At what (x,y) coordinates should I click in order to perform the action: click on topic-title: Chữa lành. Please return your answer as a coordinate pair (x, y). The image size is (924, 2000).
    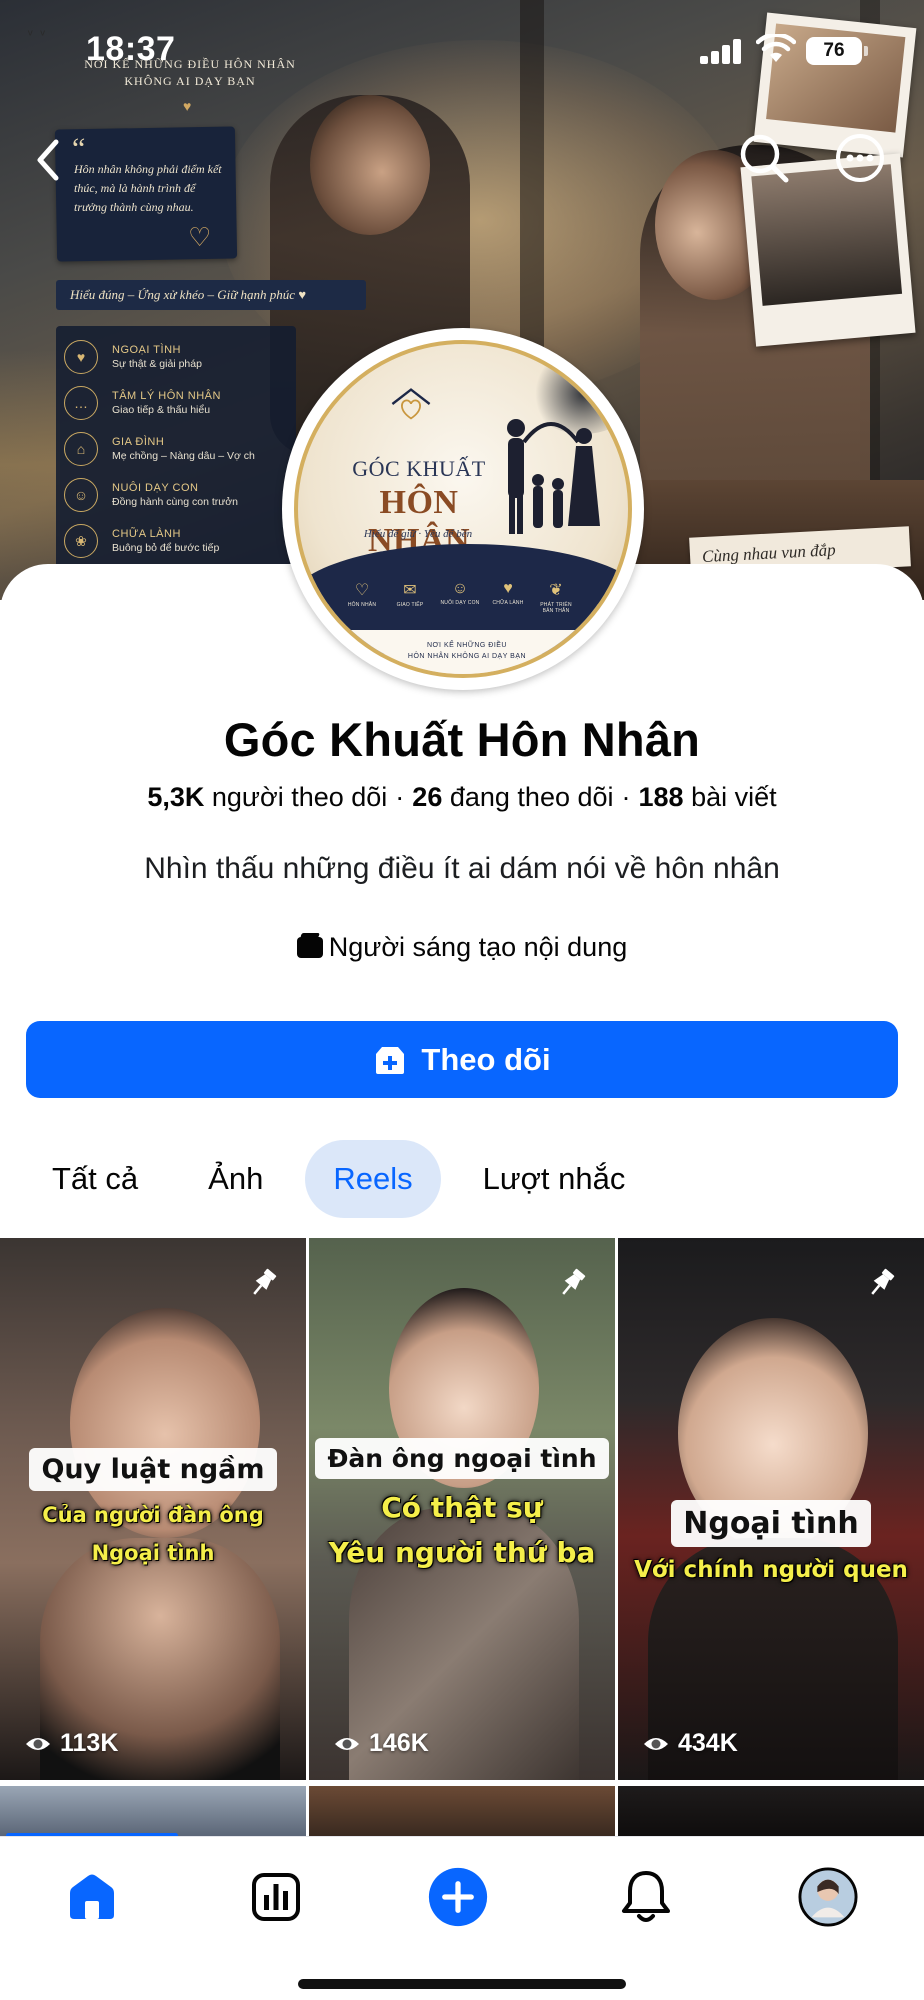
    Looking at the image, I should click on (146, 534).